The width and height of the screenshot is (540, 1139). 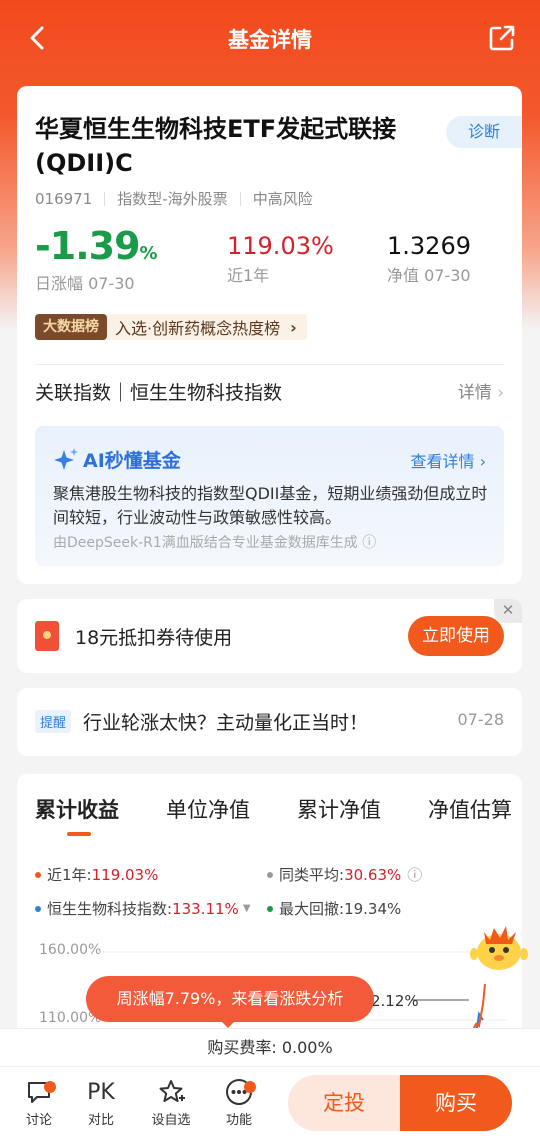 I want to click on star-plus-icon, so click(x=172, y=1091).